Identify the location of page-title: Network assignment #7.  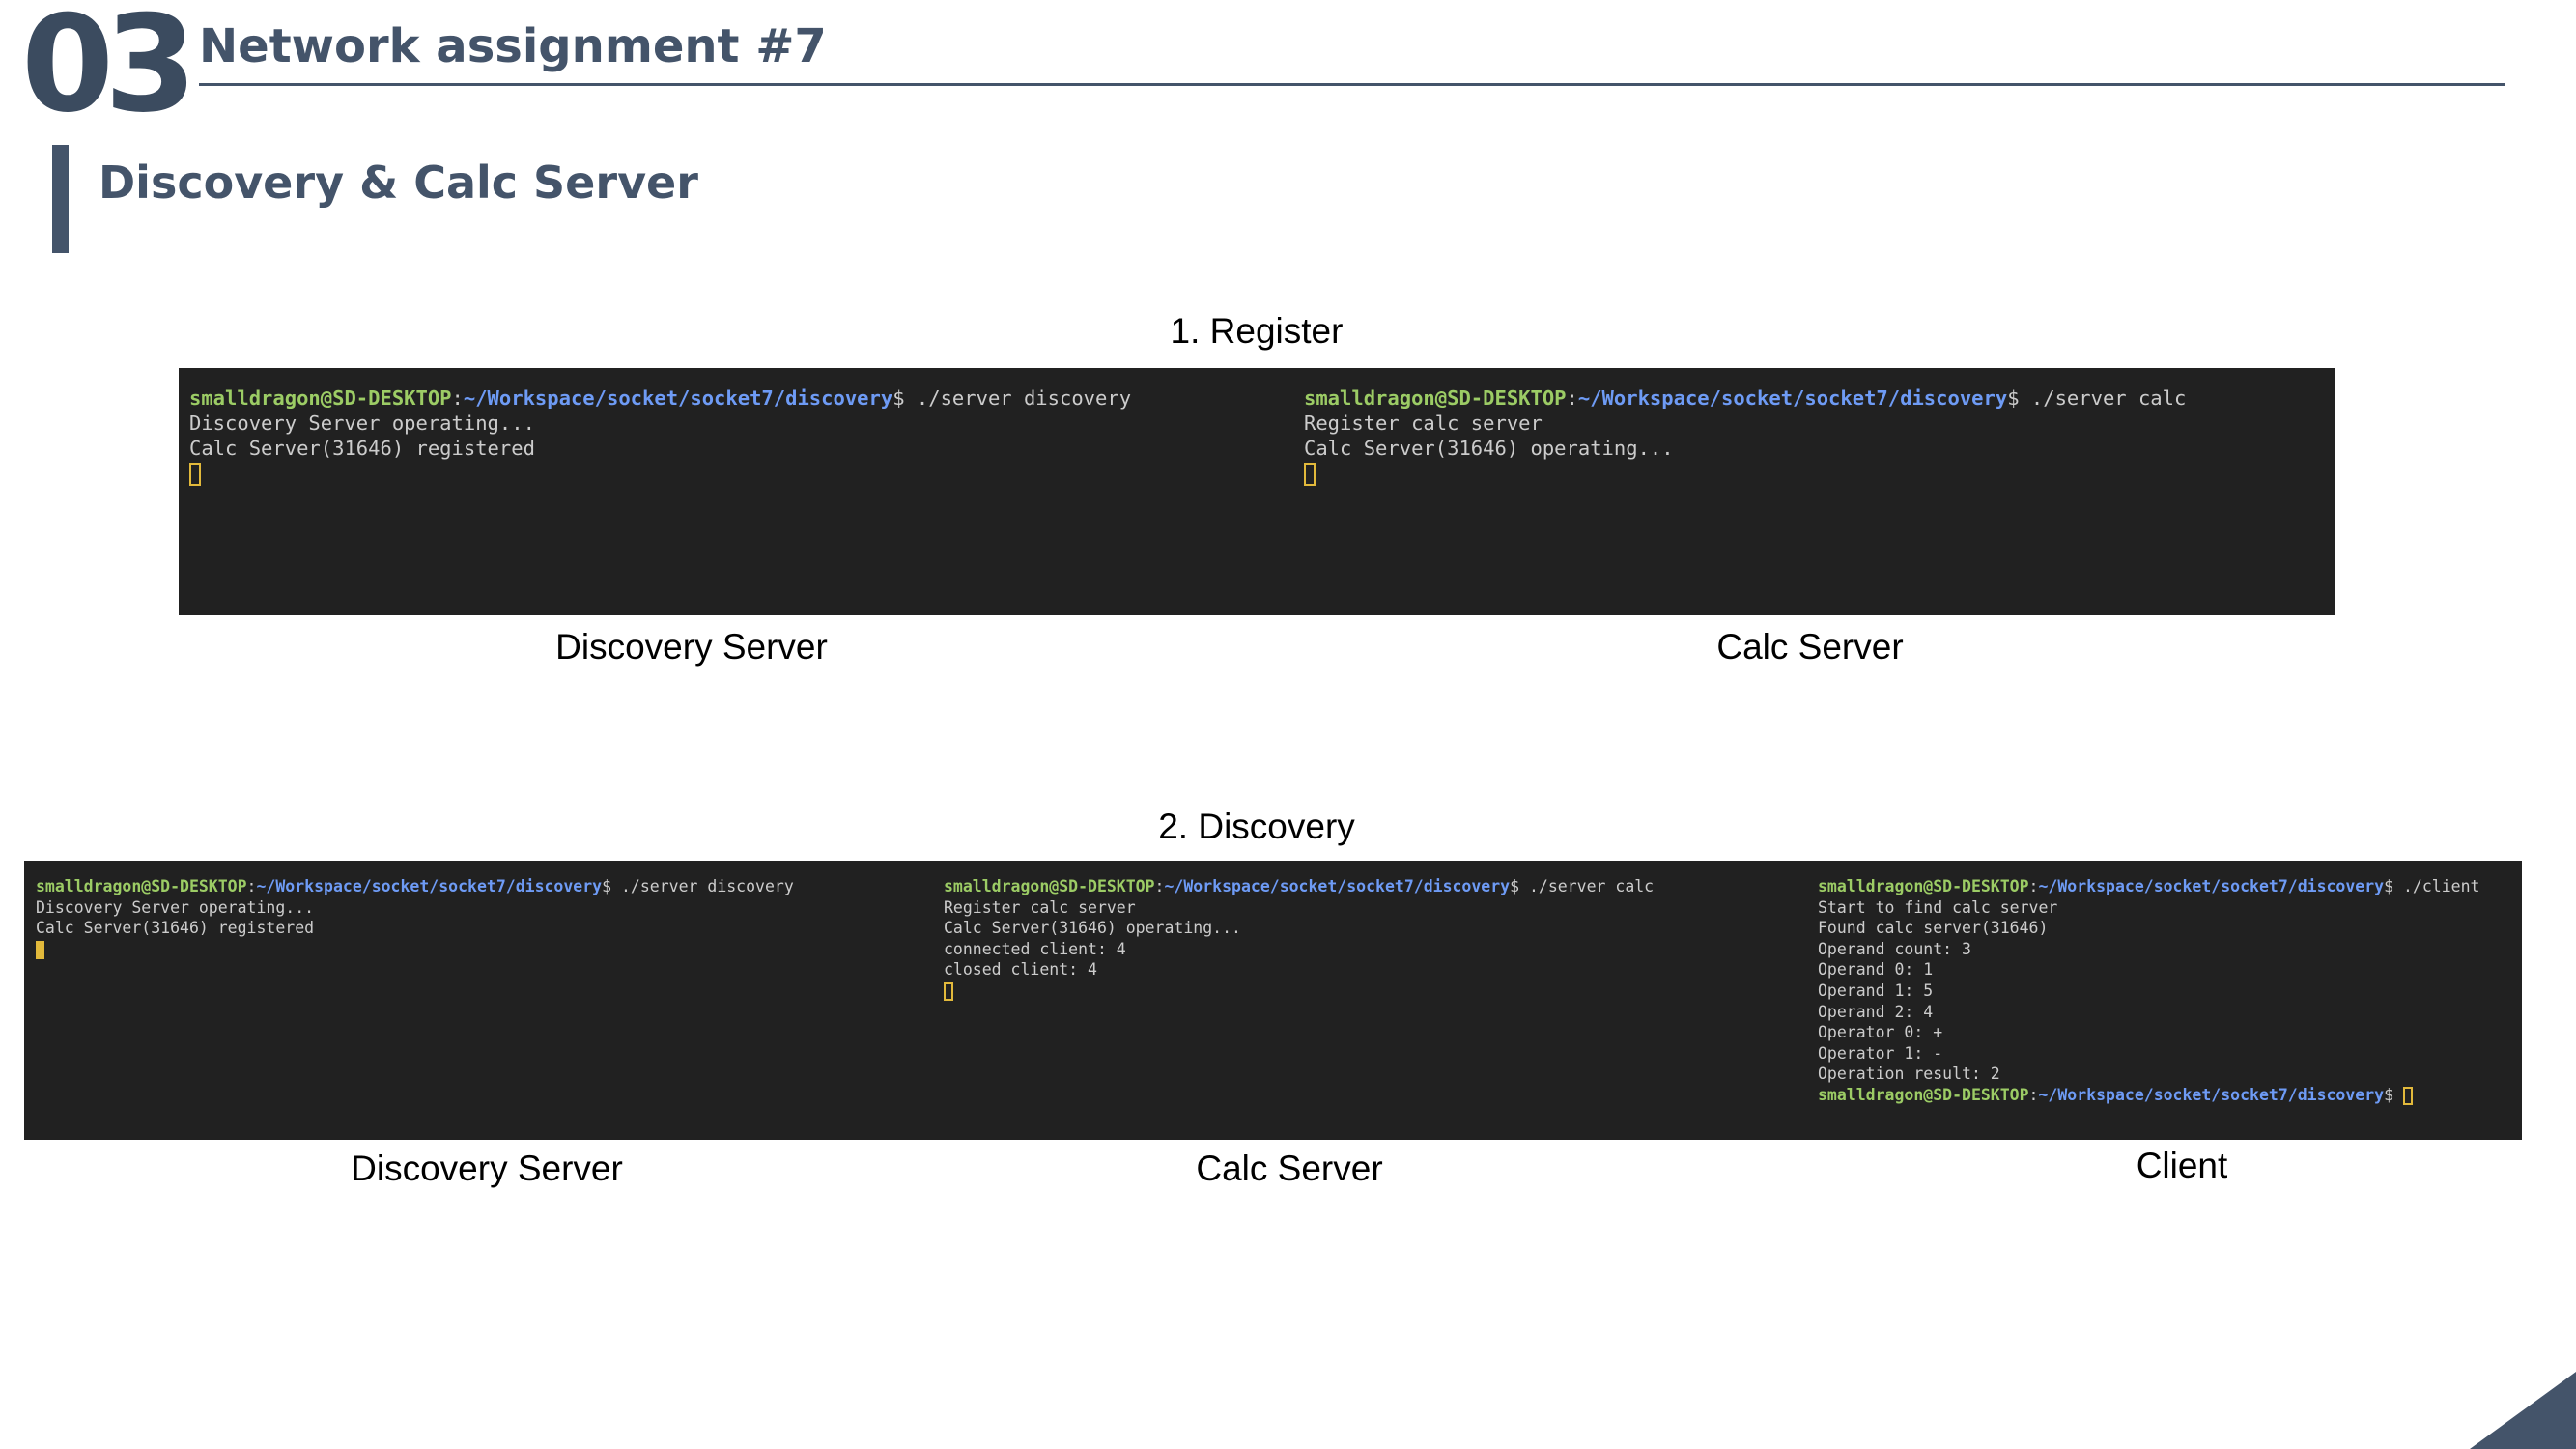
(513, 46).